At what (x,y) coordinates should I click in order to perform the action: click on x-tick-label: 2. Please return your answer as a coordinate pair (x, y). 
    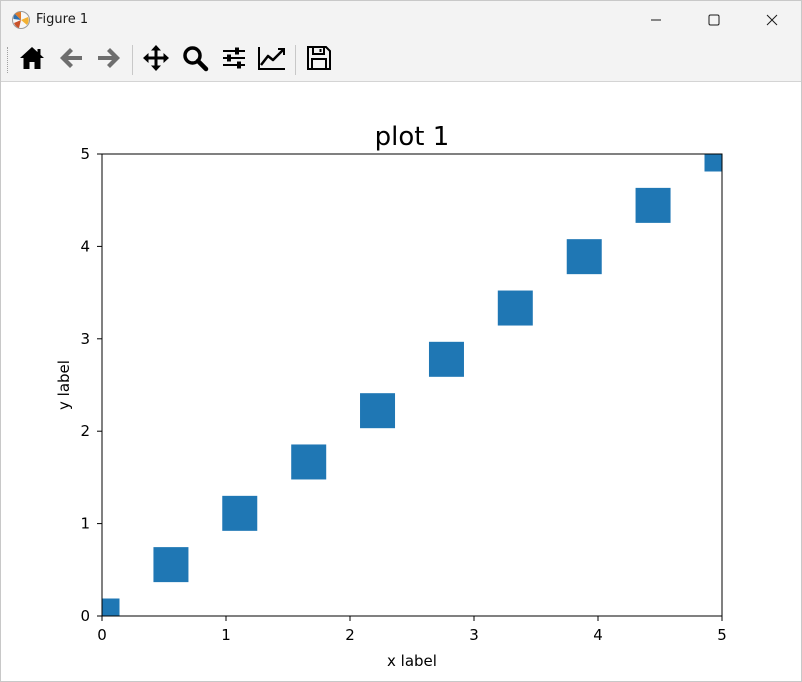
    Looking at the image, I should click on (350, 635).